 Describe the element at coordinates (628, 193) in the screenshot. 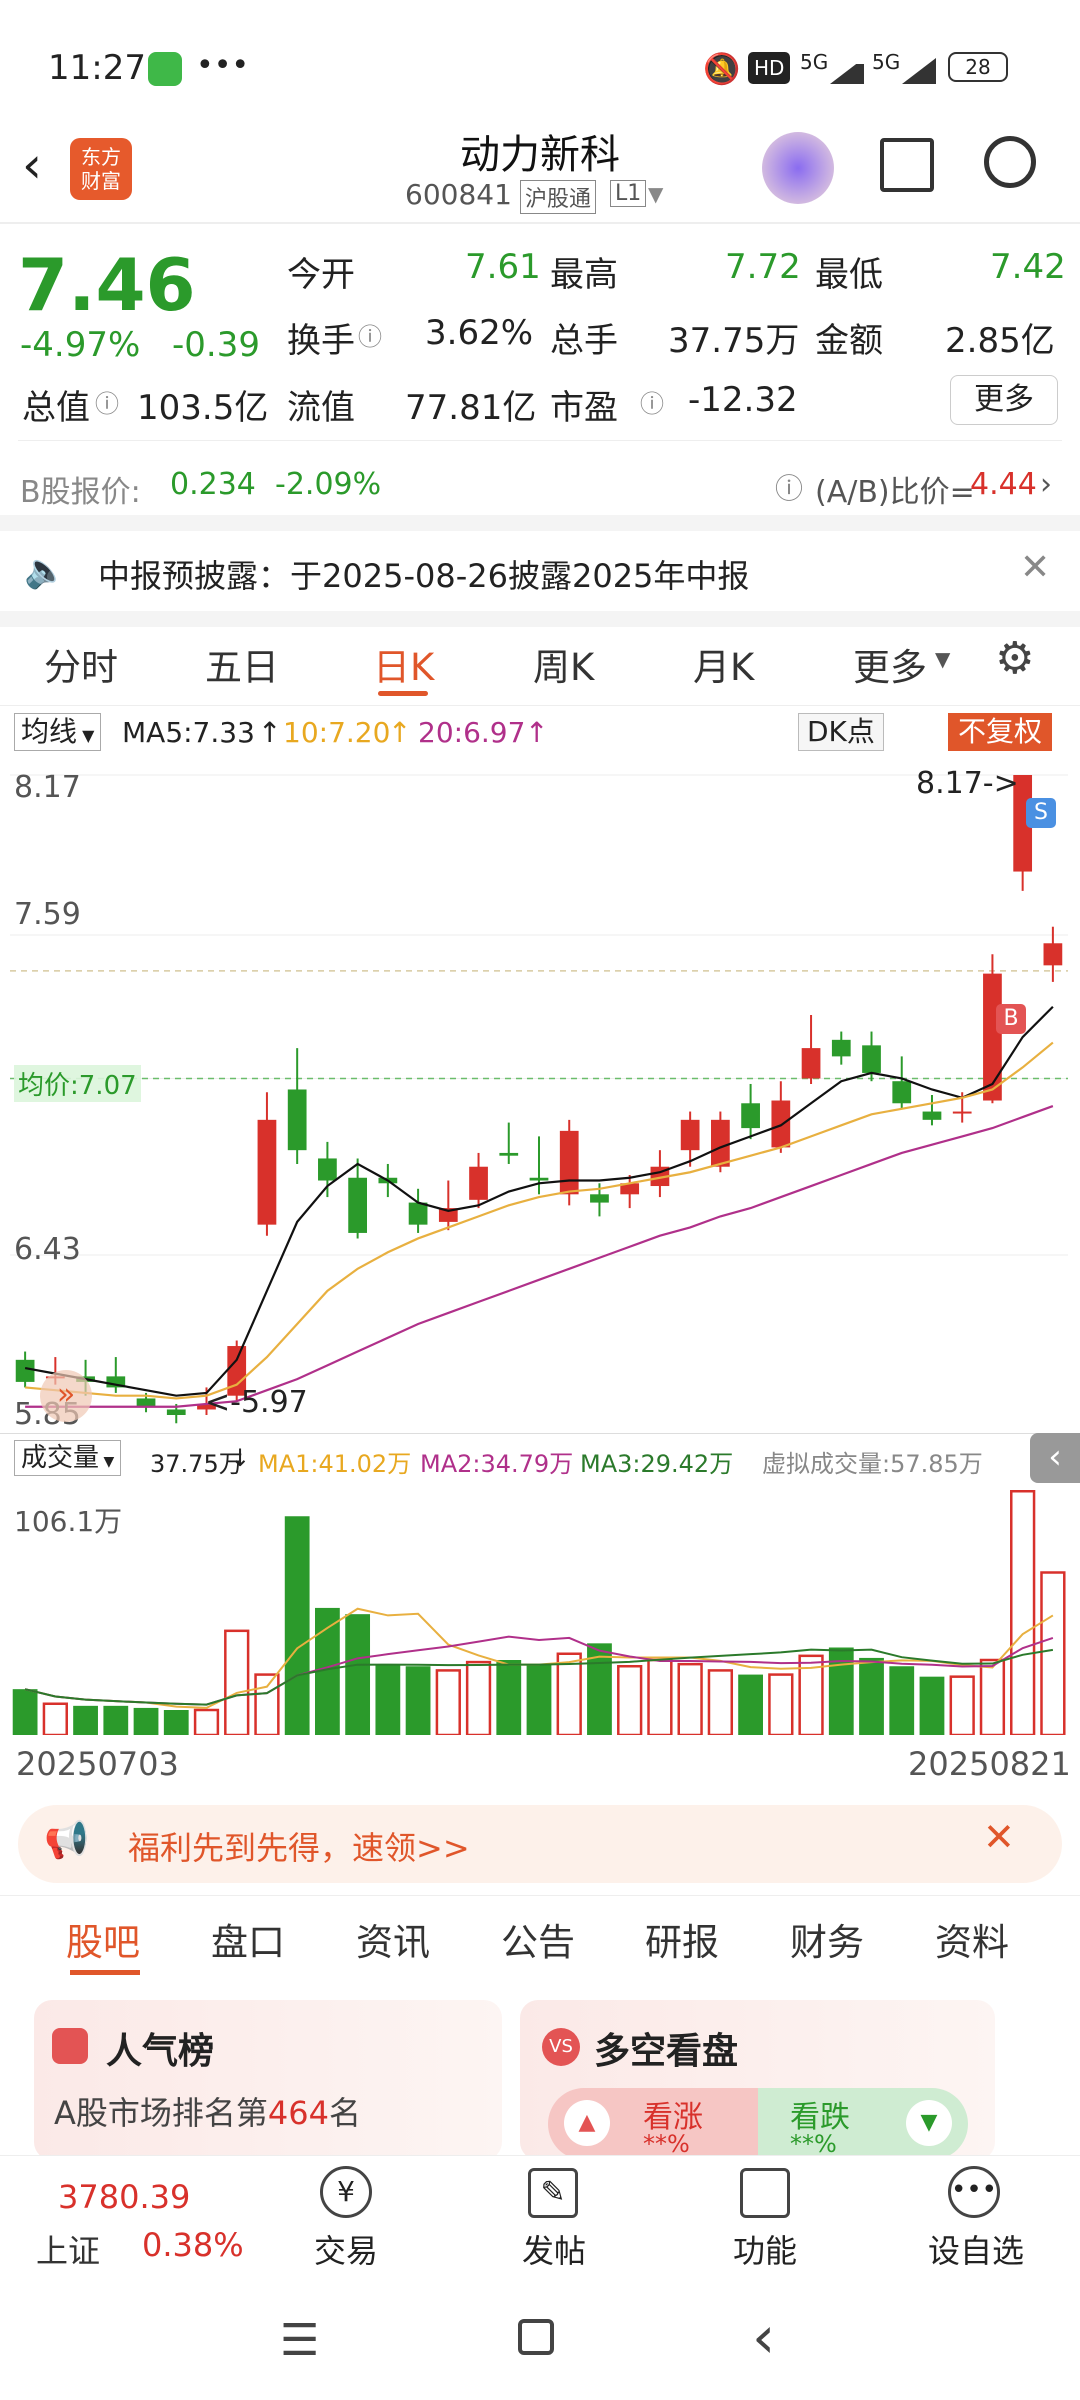

I see `level-tag: L1` at that location.